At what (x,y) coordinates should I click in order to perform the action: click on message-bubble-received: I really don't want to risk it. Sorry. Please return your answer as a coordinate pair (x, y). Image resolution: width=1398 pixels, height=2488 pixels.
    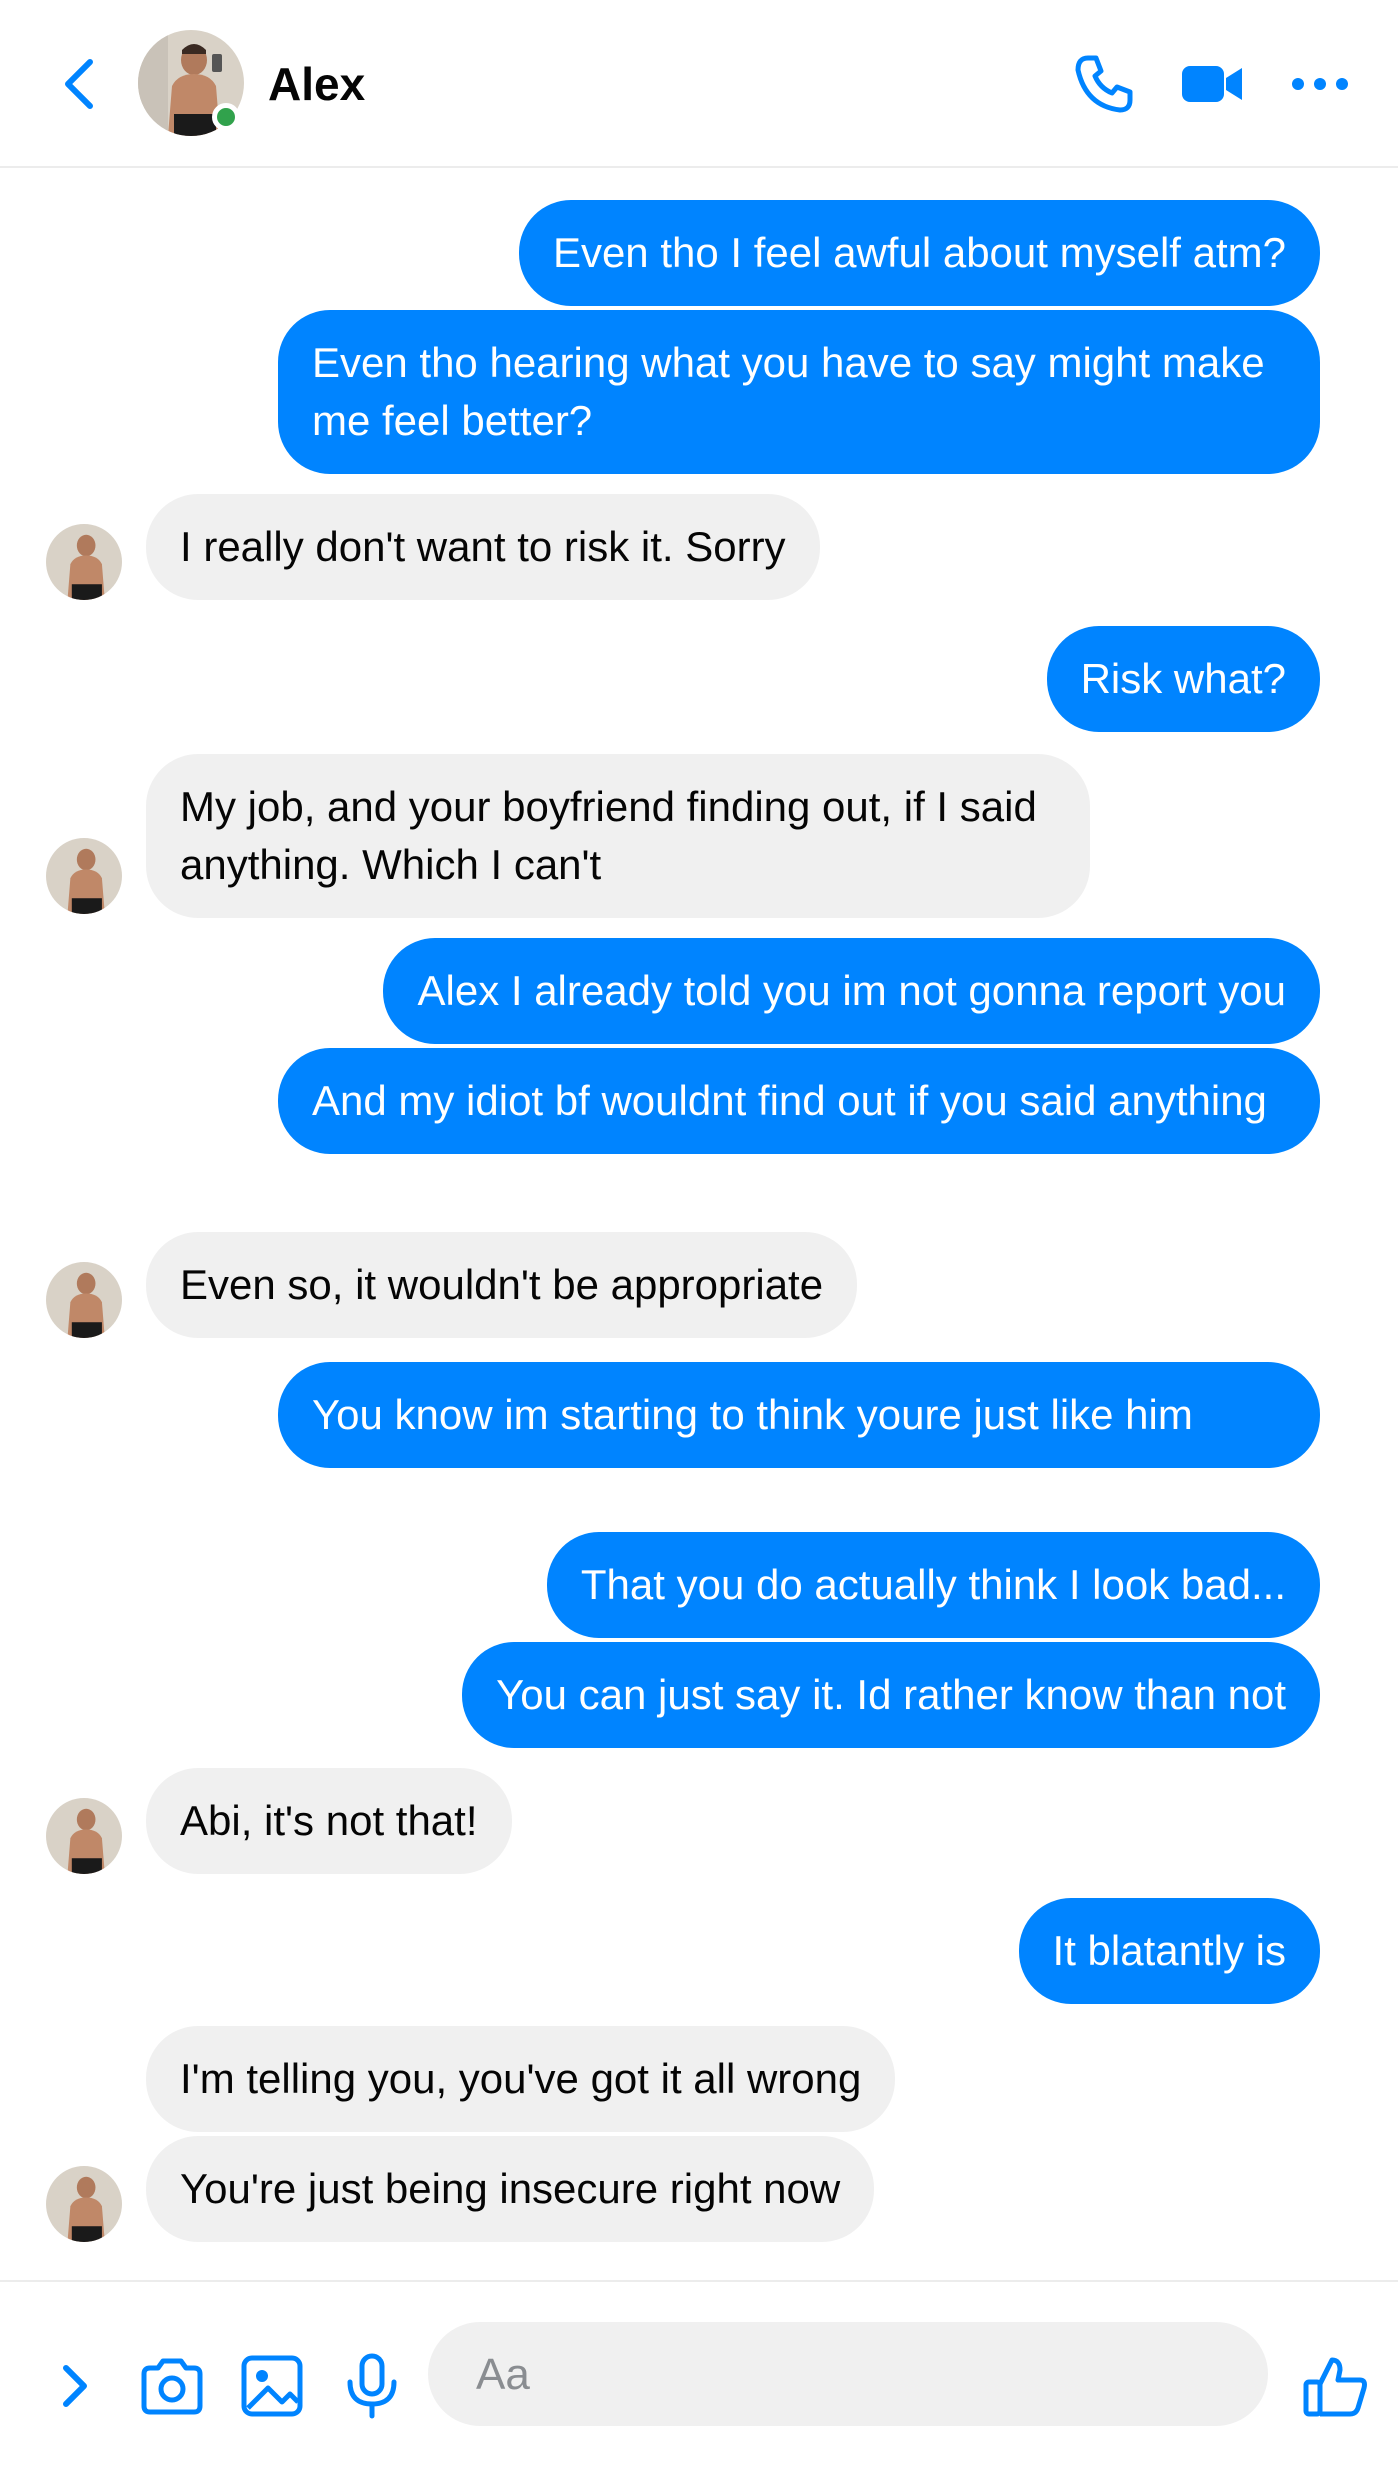
    Looking at the image, I should click on (483, 547).